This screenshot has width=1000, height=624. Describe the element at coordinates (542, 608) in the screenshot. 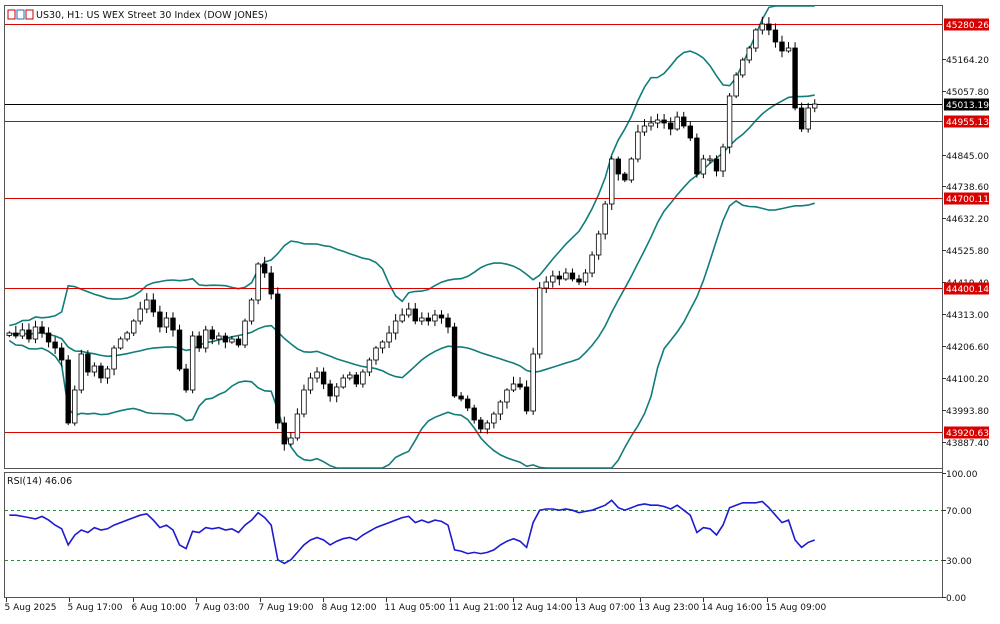

I see `time-tick-label: 12 Aug 14:00` at that location.